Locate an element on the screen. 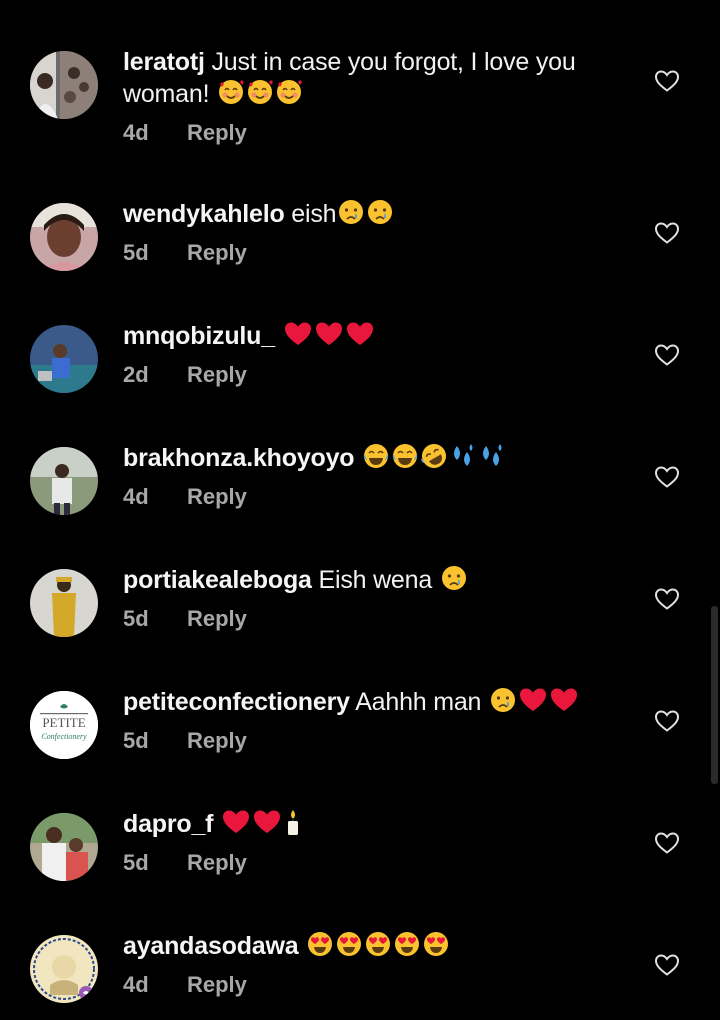 Image resolution: width=720 pixels, height=1020 pixels. logo-subtext: Confectionery is located at coordinates (64, 736).